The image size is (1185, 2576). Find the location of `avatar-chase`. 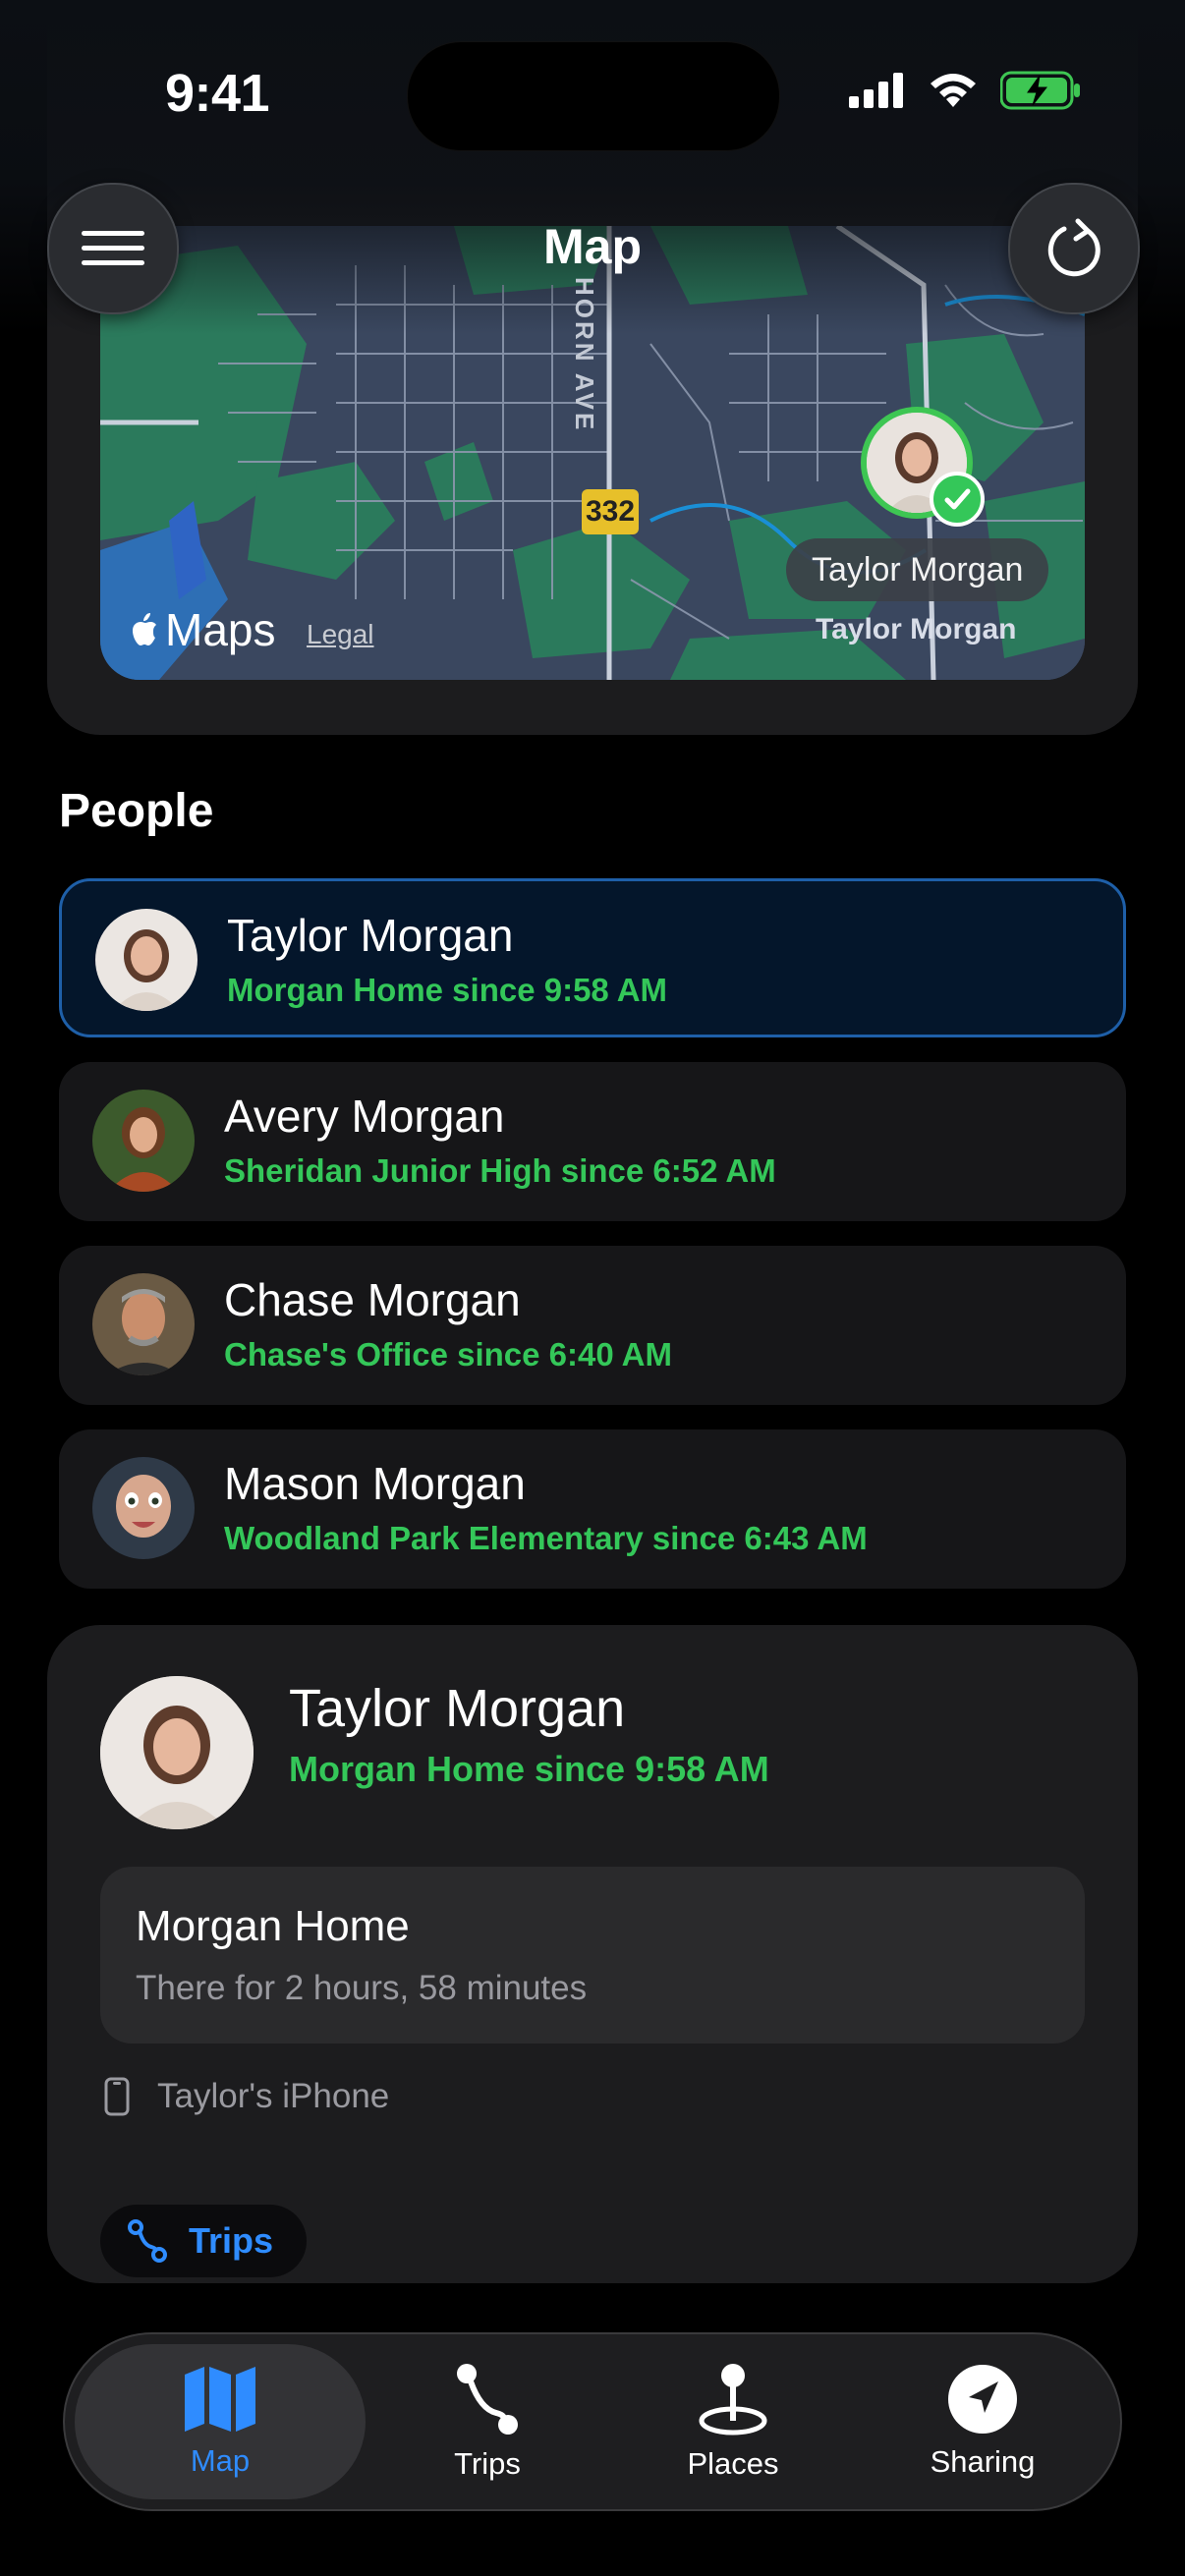

avatar-chase is located at coordinates (144, 1324).